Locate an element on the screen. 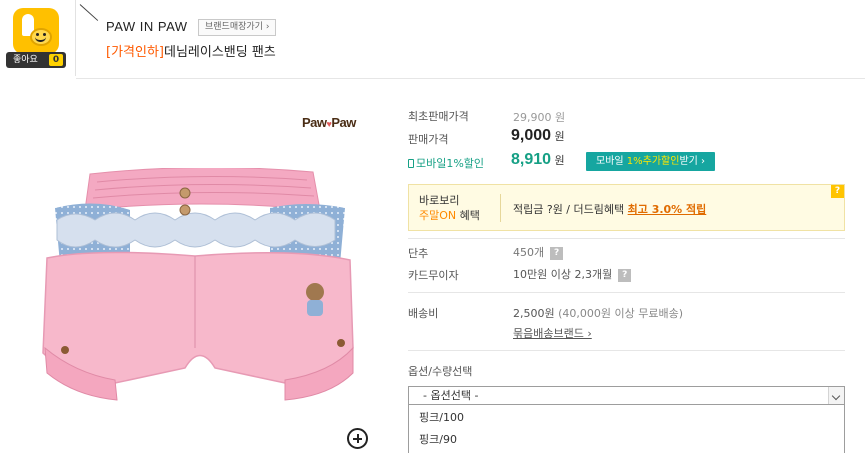 This screenshot has height=453, width=865. mobile-price-unit: 원 is located at coordinates (559, 160).